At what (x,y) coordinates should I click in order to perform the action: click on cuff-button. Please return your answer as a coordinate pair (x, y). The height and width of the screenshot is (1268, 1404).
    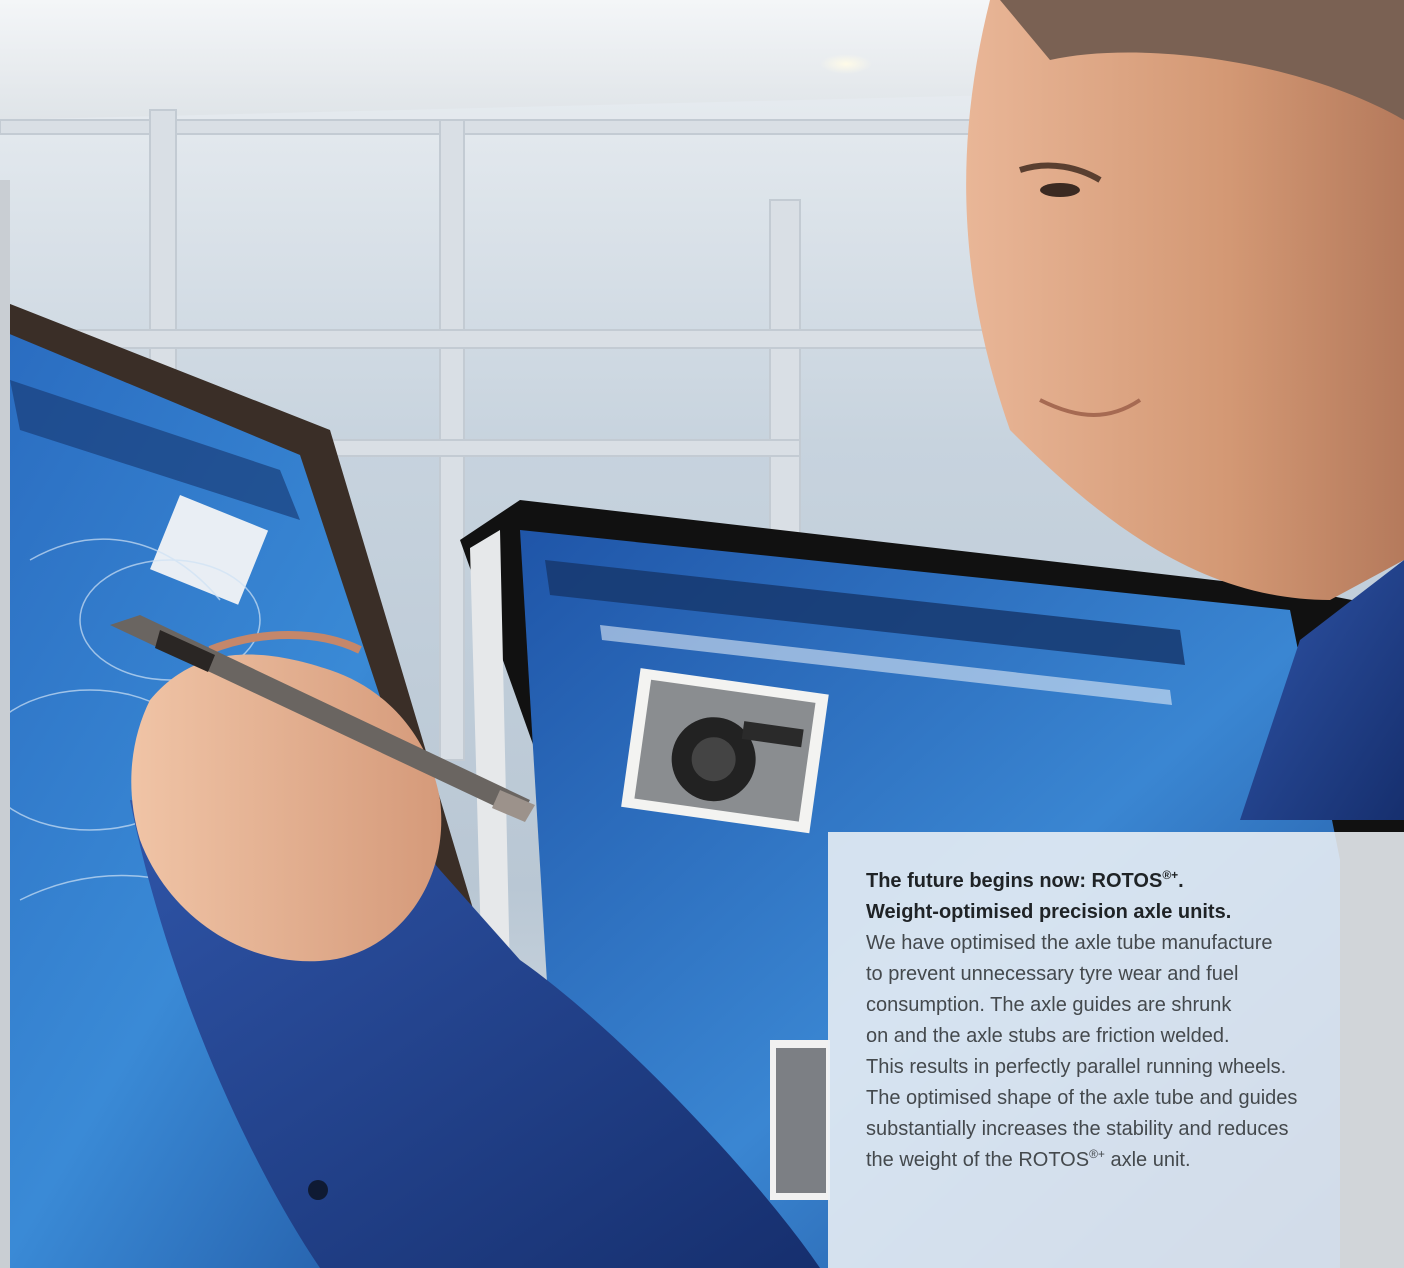
    Looking at the image, I should click on (318, 1190).